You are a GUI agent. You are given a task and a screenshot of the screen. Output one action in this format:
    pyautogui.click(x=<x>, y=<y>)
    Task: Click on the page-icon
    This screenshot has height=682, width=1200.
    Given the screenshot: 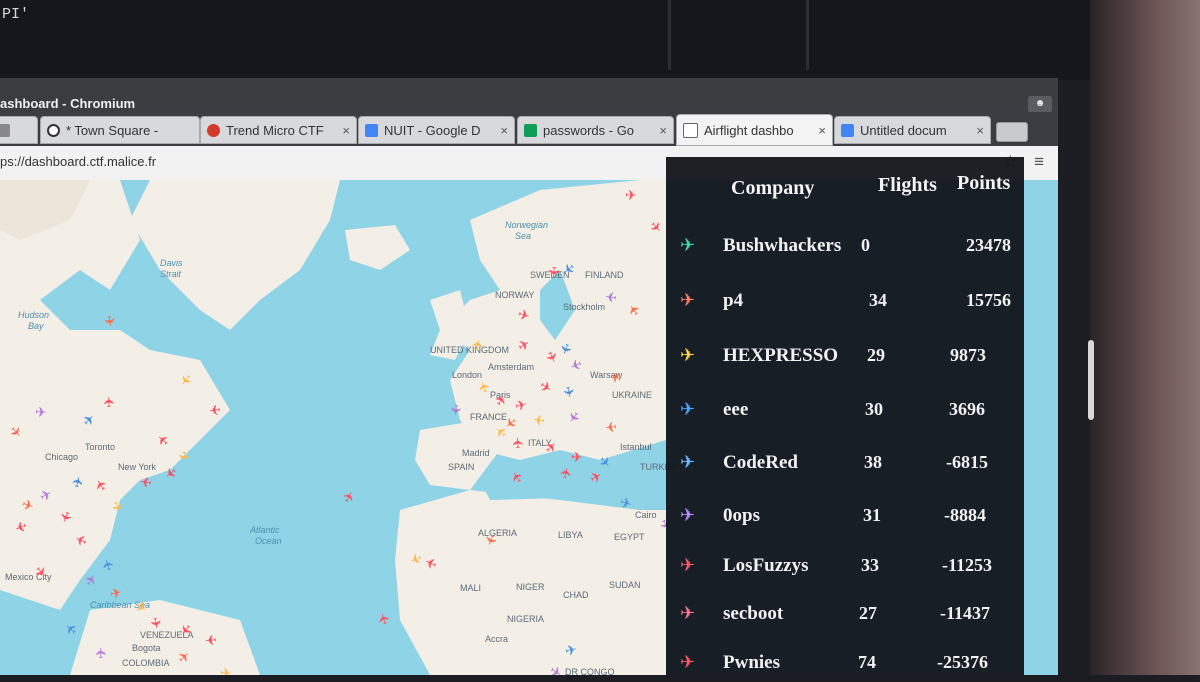 What is the action you would take?
    pyautogui.click(x=690, y=130)
    